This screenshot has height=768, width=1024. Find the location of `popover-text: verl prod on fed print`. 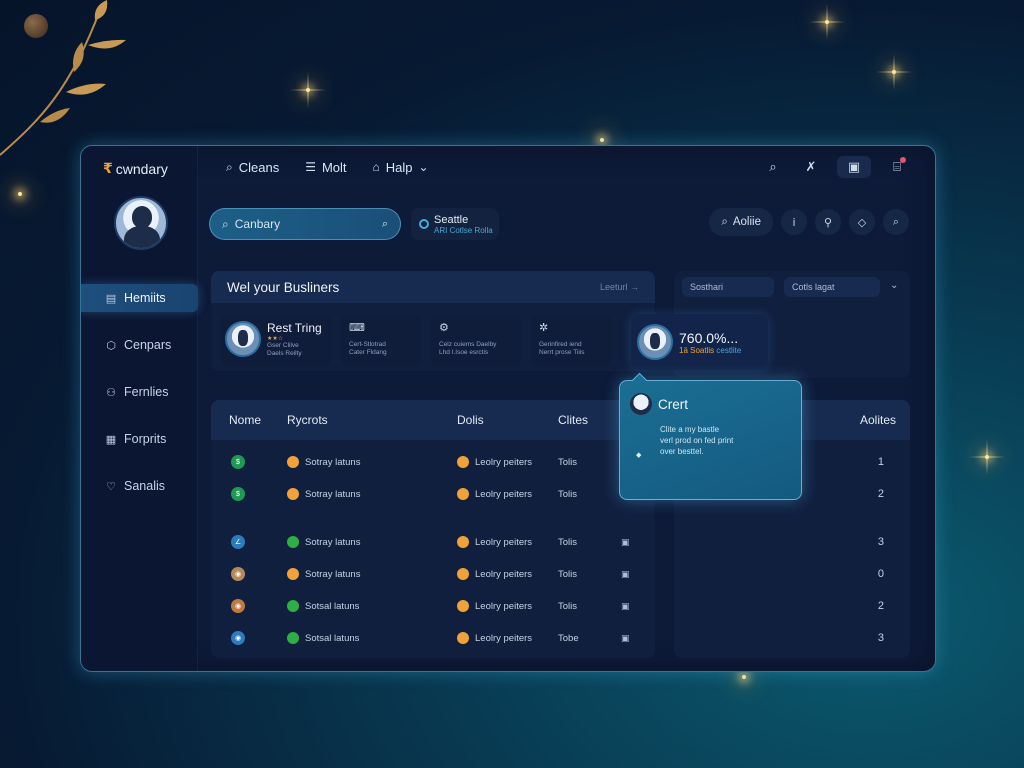

popover-text: verl prod on fed print is located at coordinates (697, 440).